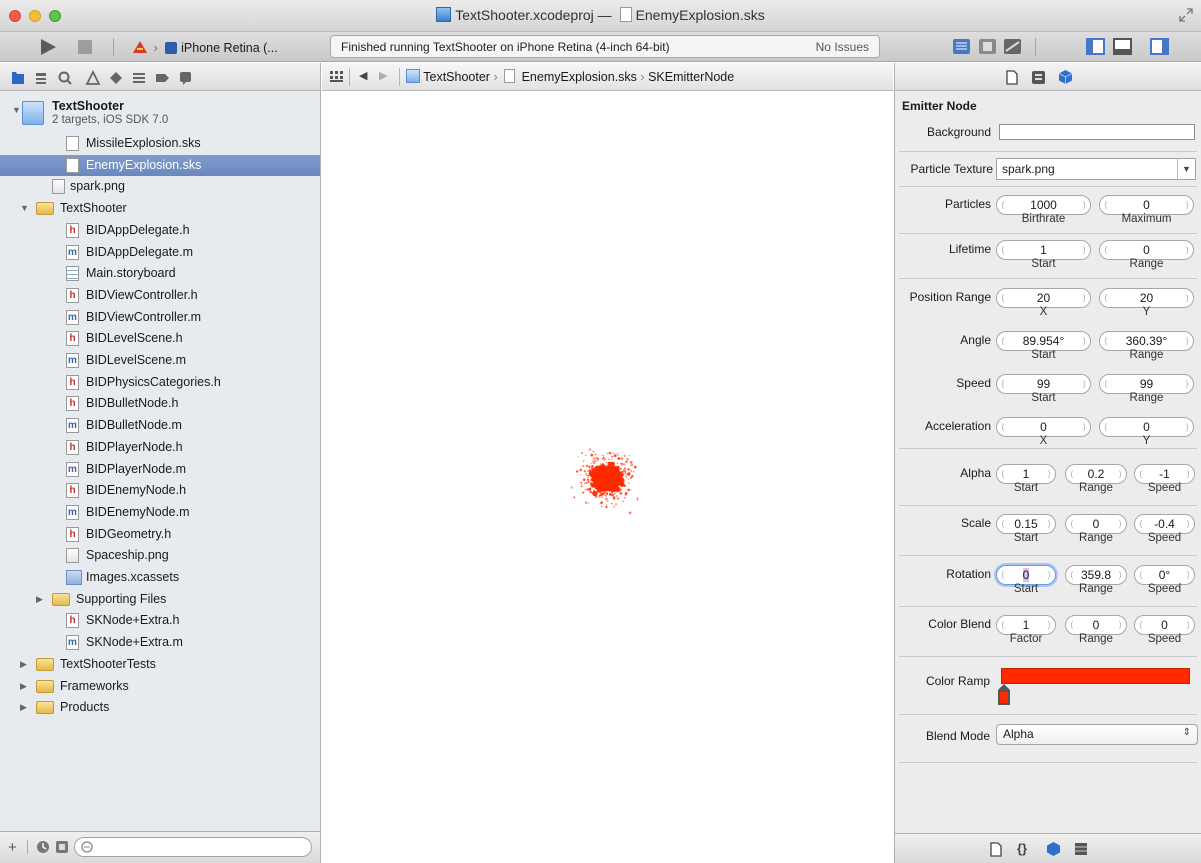 The image size is (1201, 863). What do you see at coordinates (1164, 524) in the screenshot?
I see `scale-speed-stepper: ⟨ -0.4 ⟩` at bounding box center [1164, 524].